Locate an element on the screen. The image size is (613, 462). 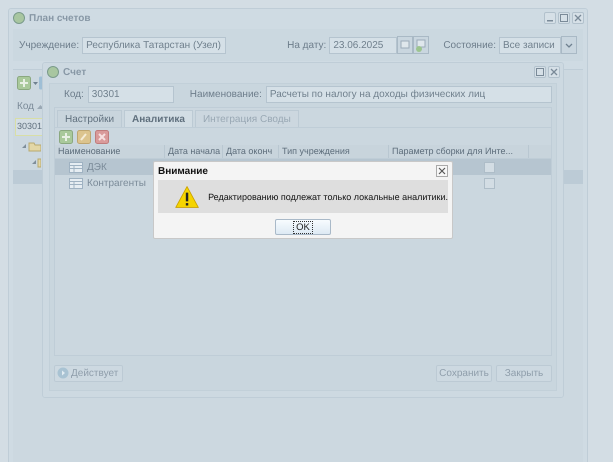
dialog-title: Внимание is located at coordinates (183, 171).